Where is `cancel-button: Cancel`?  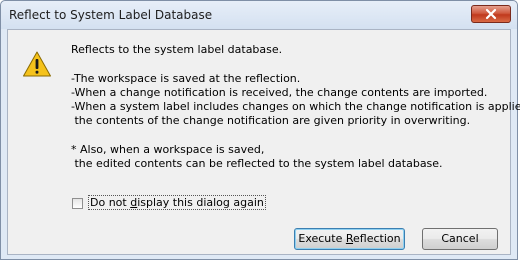 cancel-button: Cancel is located at coordinates (460, 239).